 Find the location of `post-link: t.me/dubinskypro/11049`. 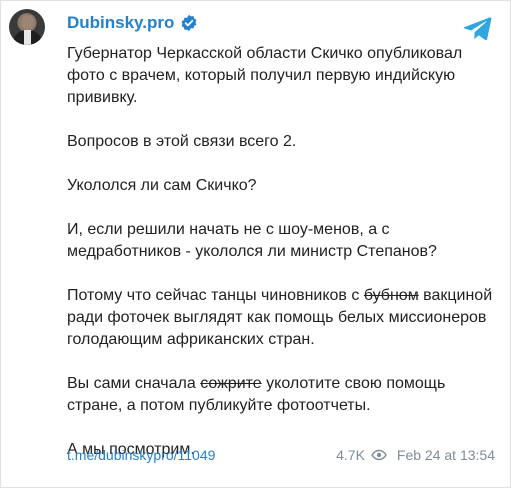

post-link: t.me/dubinskypro/11049 is located at coordinates (141, 455).